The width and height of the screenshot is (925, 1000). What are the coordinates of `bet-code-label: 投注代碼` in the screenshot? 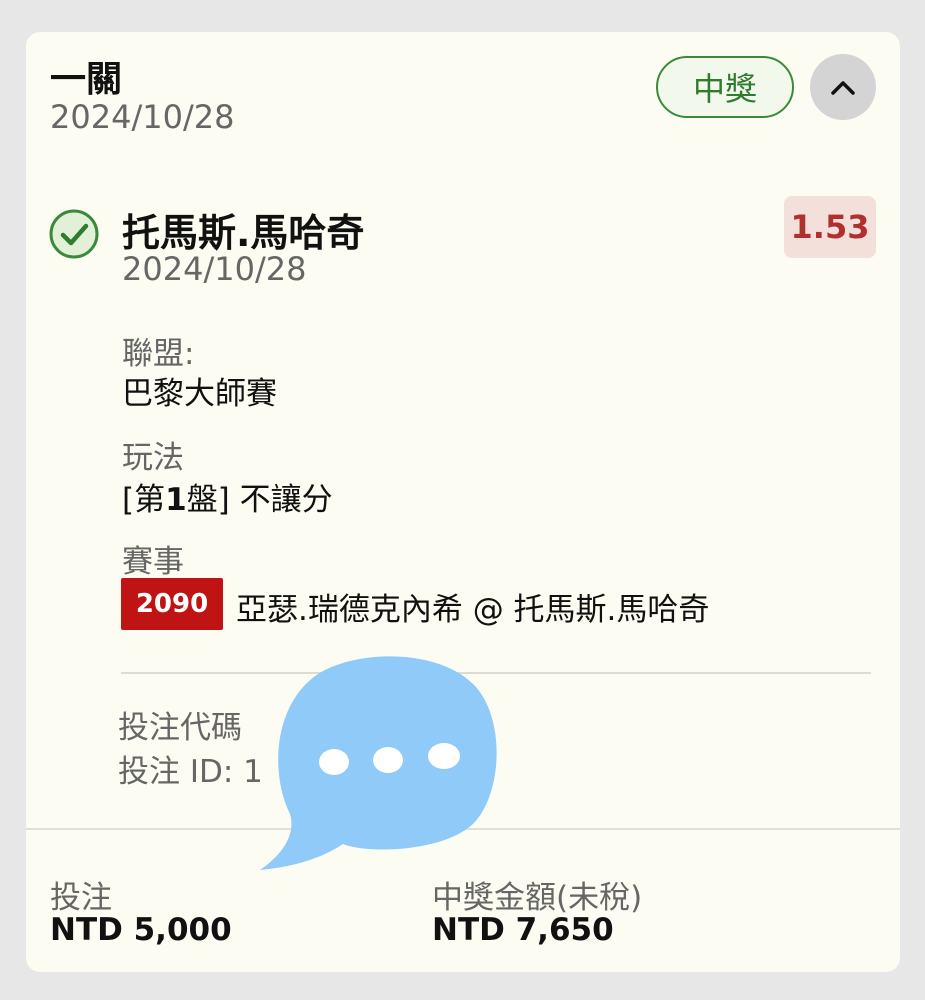 It's located at (180, 728).